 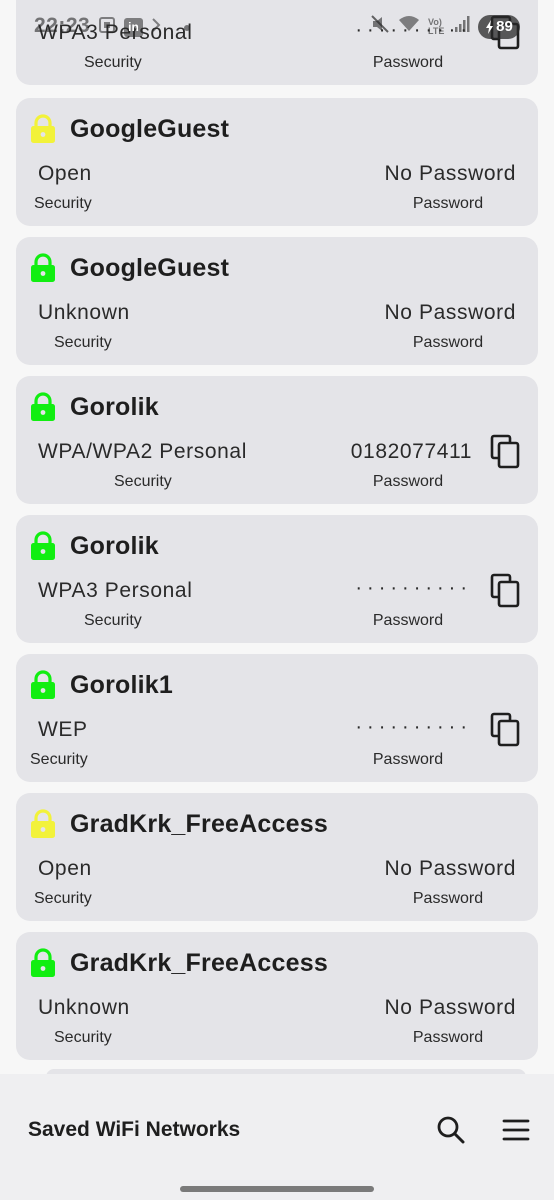 What do you see at coordinates (277, 1189) in the screenshot?
I see `gesture-bar` at bounding box center [277, 1189].